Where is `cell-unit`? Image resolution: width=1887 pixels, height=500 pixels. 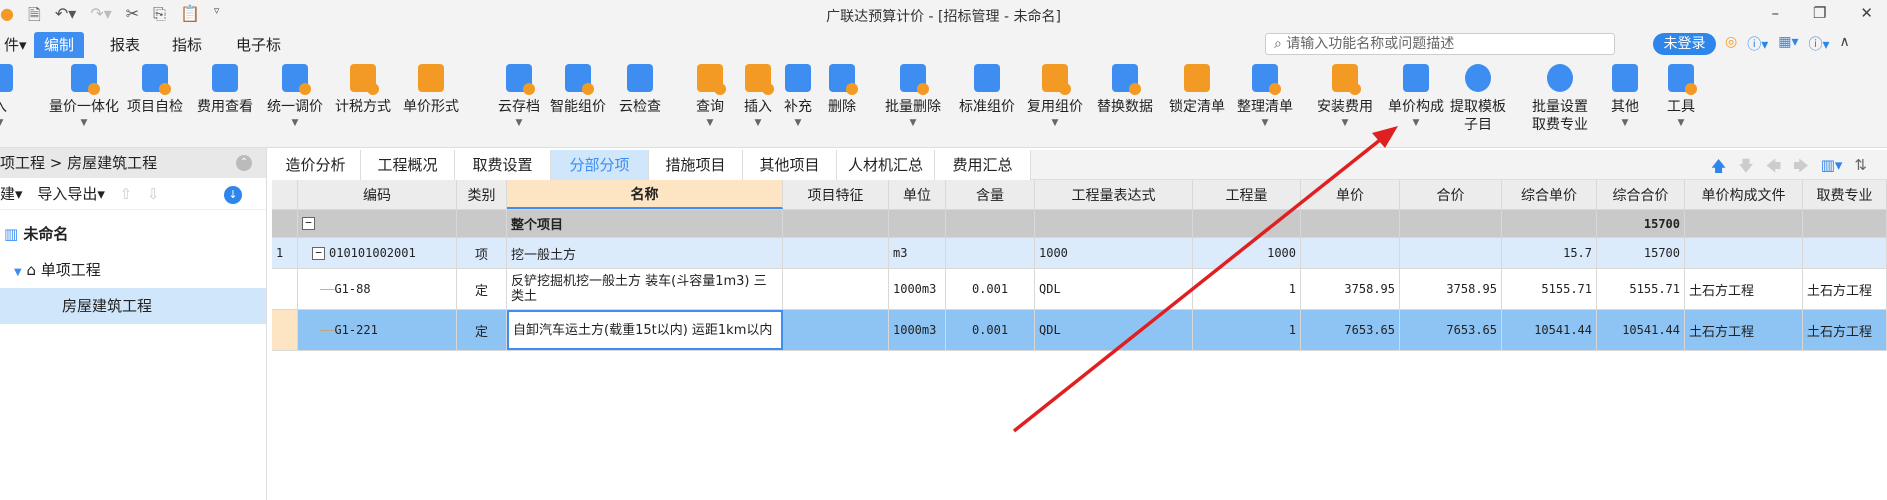 cell-unit is located at coordinates (917, 223).